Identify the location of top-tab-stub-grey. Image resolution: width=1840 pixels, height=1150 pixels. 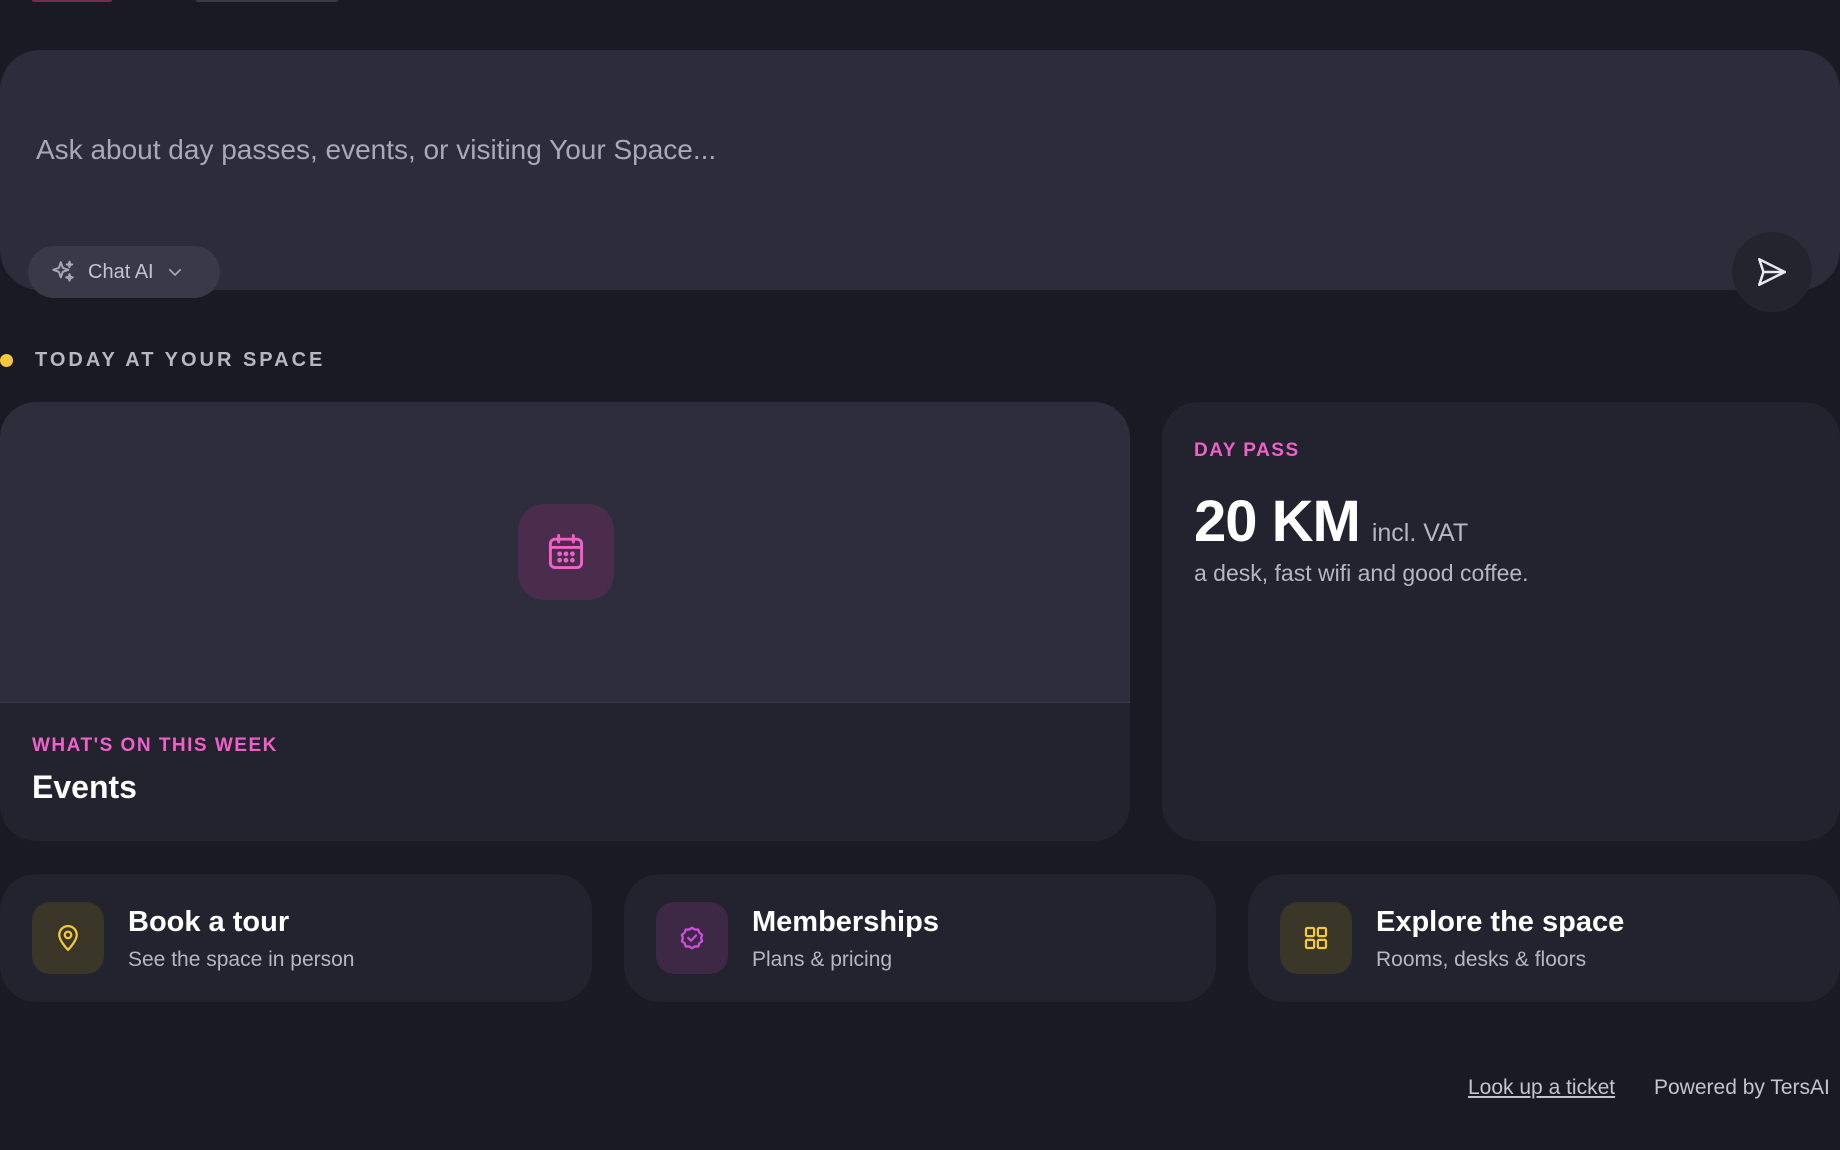
(267, 1).